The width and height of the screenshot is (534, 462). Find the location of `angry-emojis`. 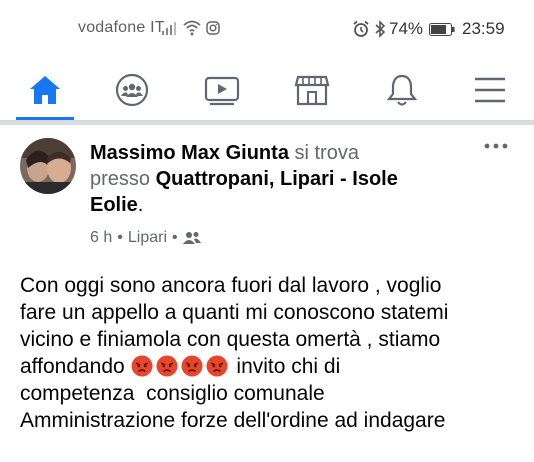

angry-emojis is located at coordinates (181, 366).